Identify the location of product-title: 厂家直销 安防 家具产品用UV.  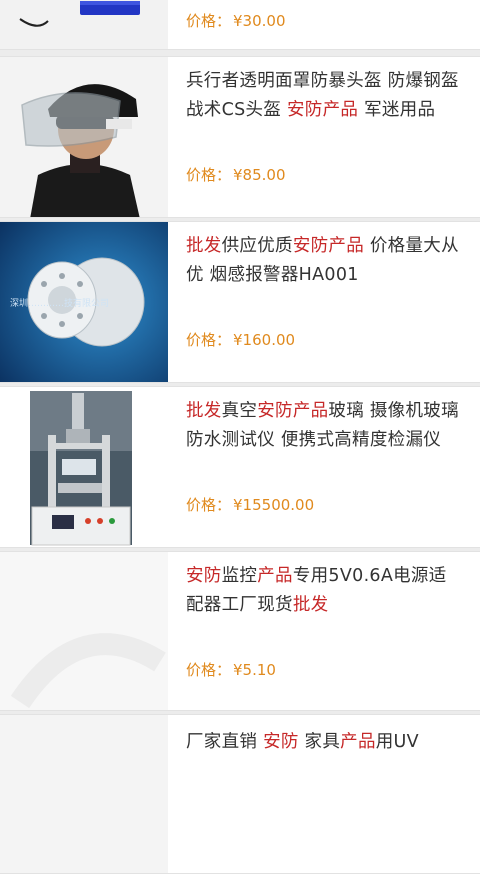
(324, 742).